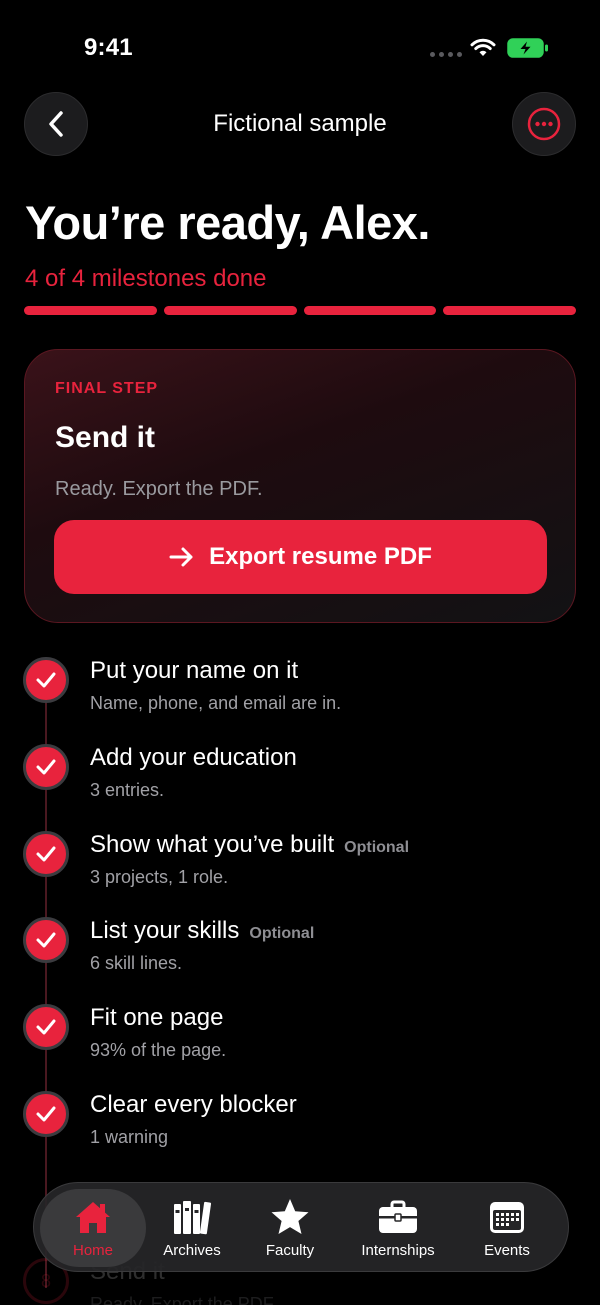  Describe the element at coordinates (527, 48) in the screenshot. I see `battery-icon` at that location.